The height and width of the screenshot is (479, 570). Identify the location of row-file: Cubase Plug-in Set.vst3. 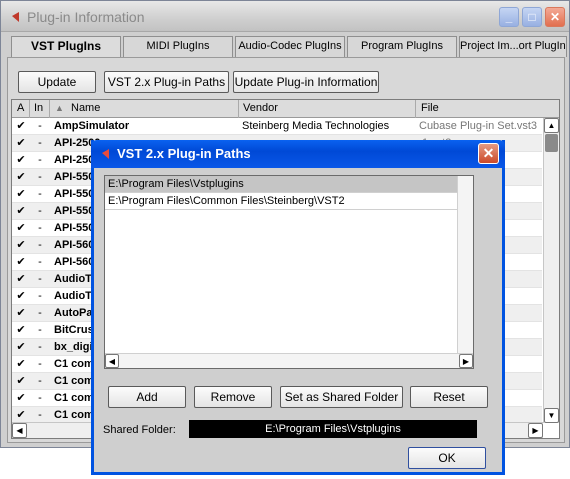
(478, 126).